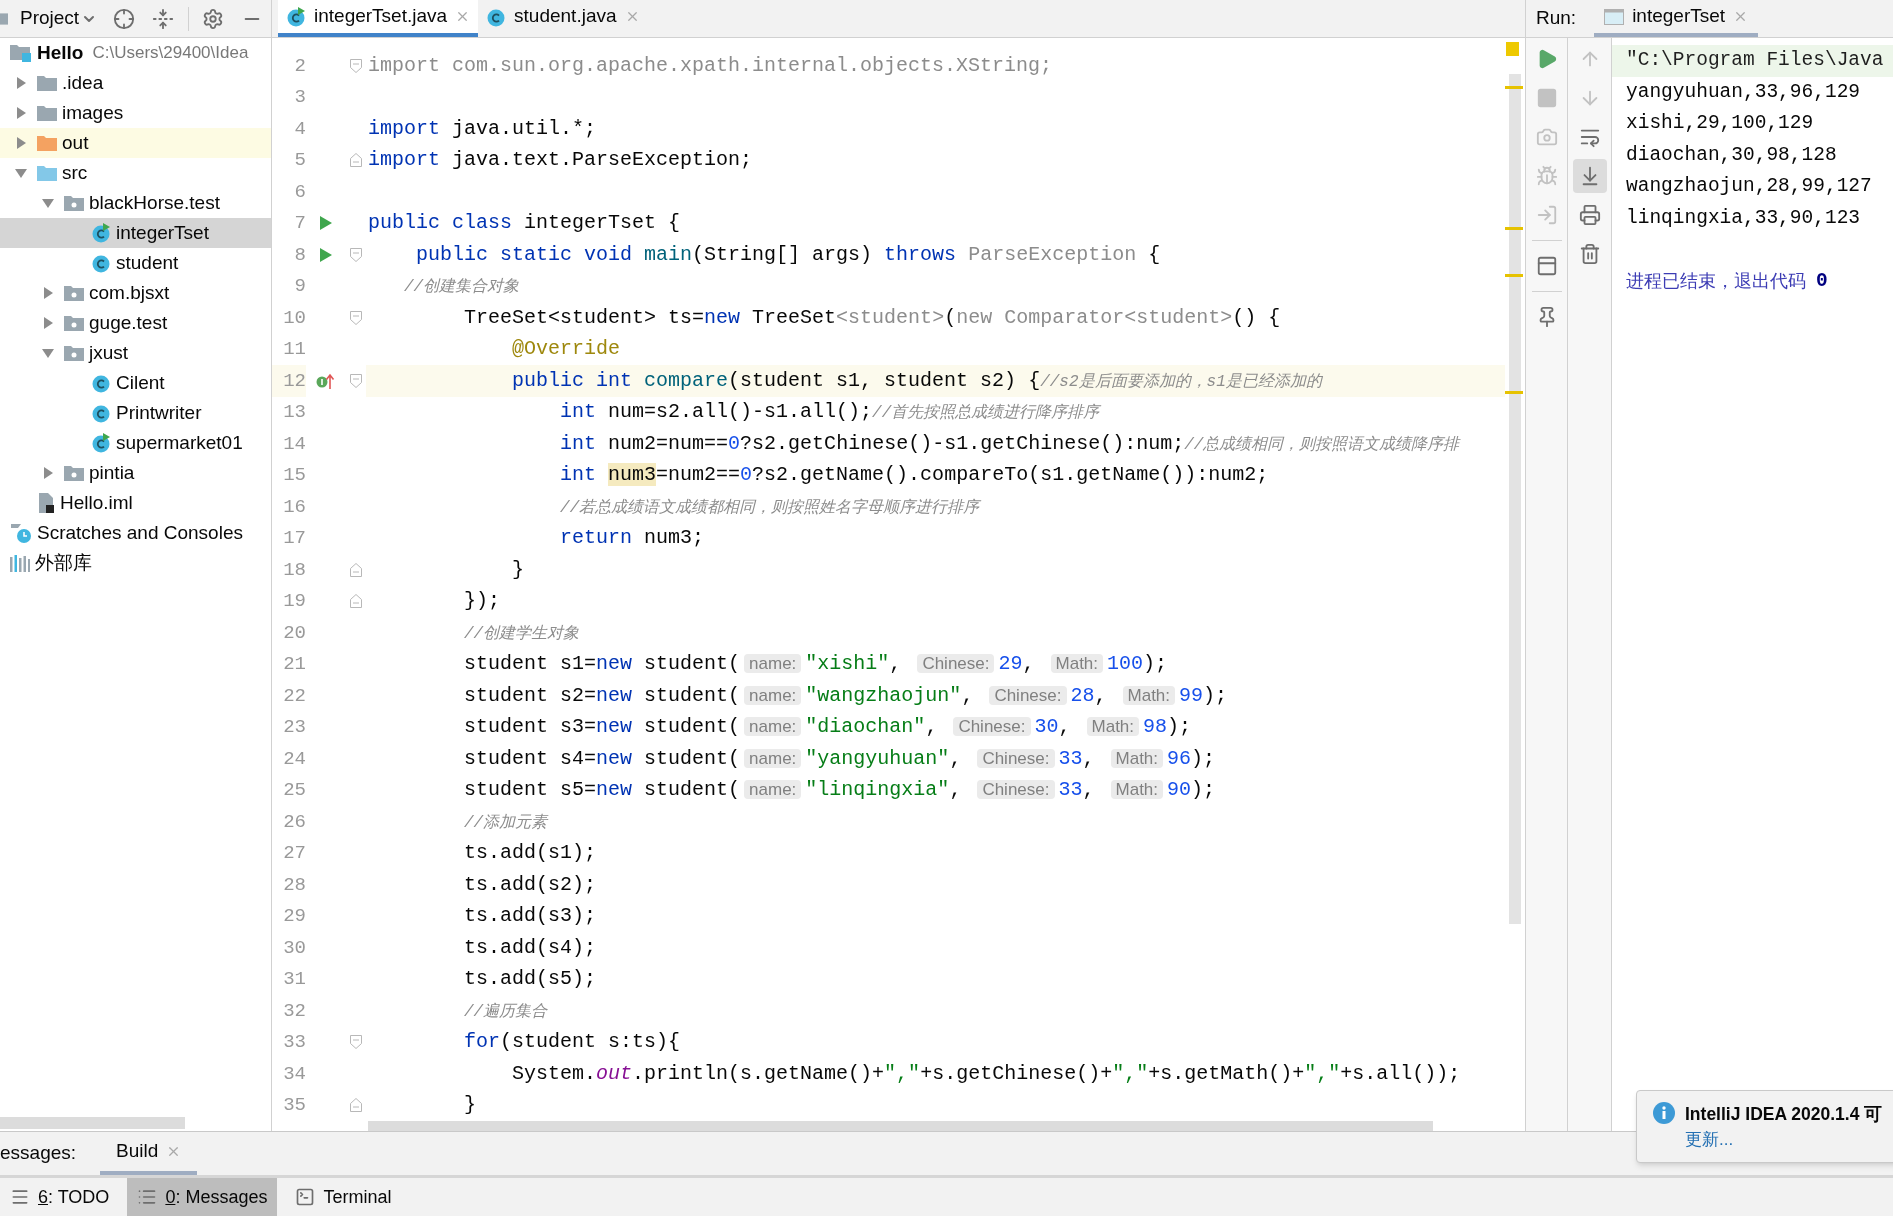 Image resolution: width=1893 pixels, height=1216 pixels. Describe the element at coordinates (101, 233) in the screenshot. I see `runnable-class-icon` at that location.